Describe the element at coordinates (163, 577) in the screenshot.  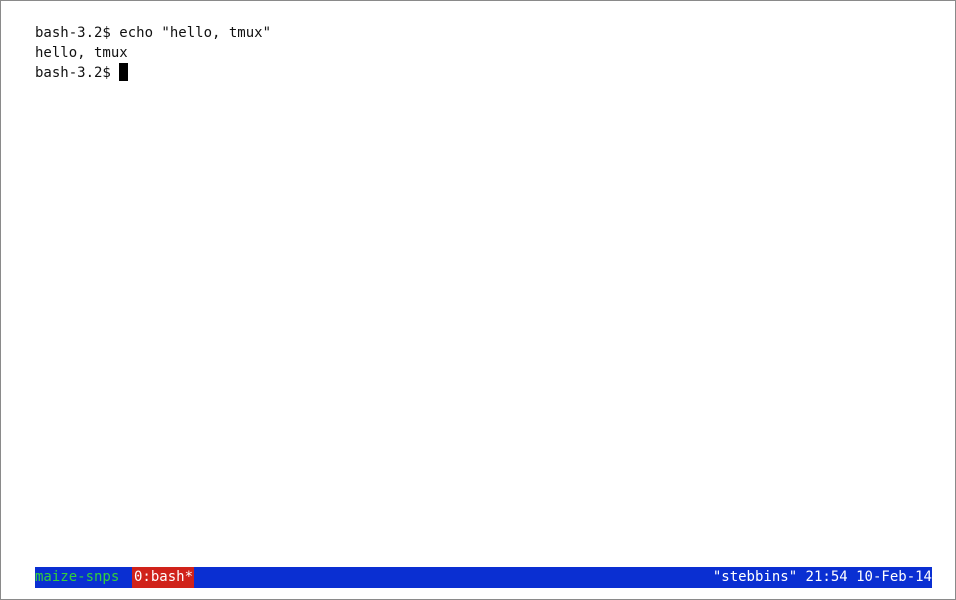
I see `window-tab-bash: 0:bash*` at that location.